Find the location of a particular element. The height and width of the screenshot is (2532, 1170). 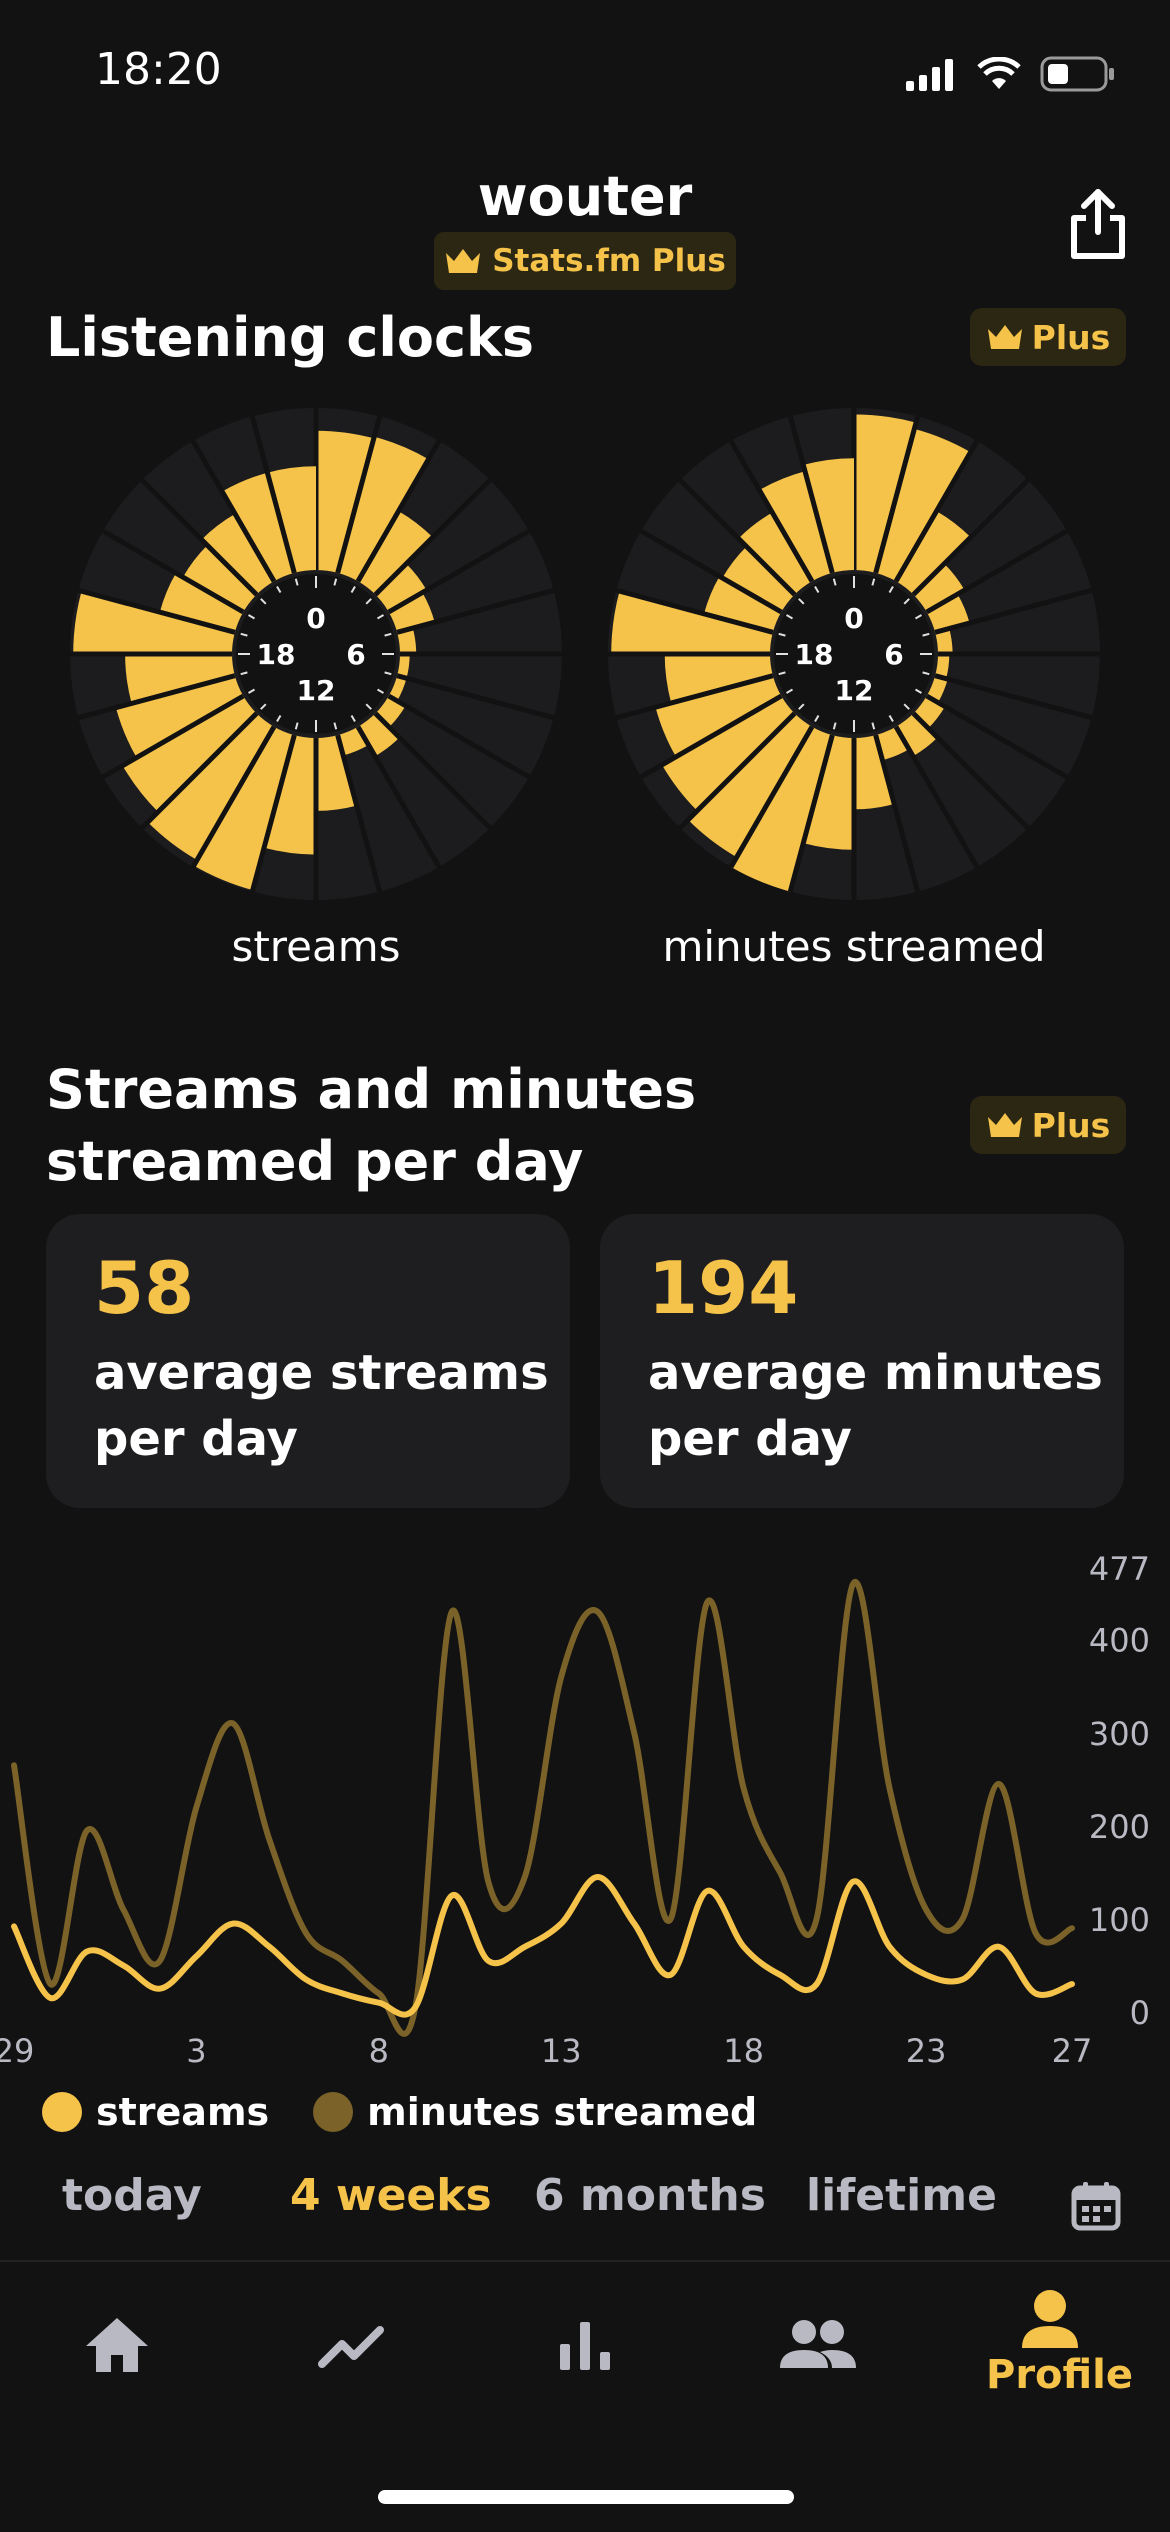

x-tick-label: 13 is located at coordinates (561, 2051).